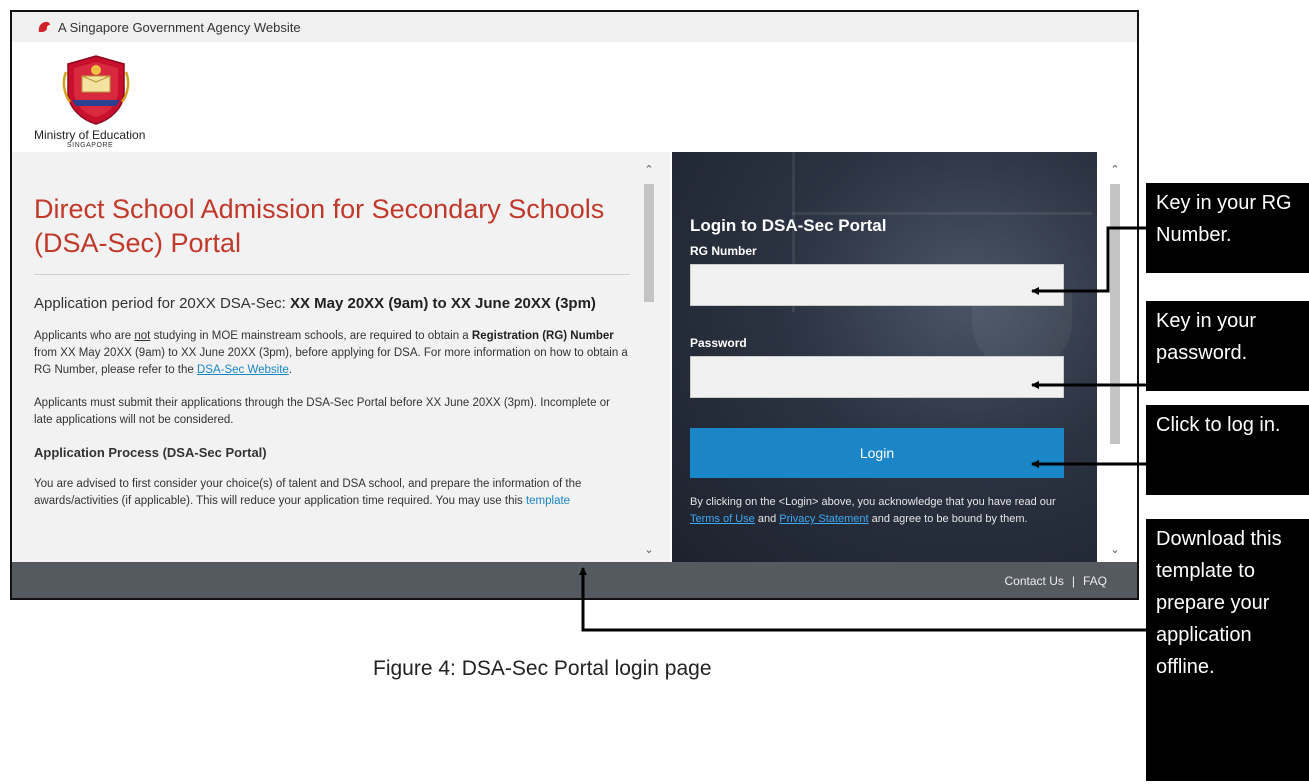 The height and width of the screenshot is (784, 1309). What do you see at coordinates (1088, 260) in the screenshot?
I see `rg-arrow` at bounding box center [1088, 260].